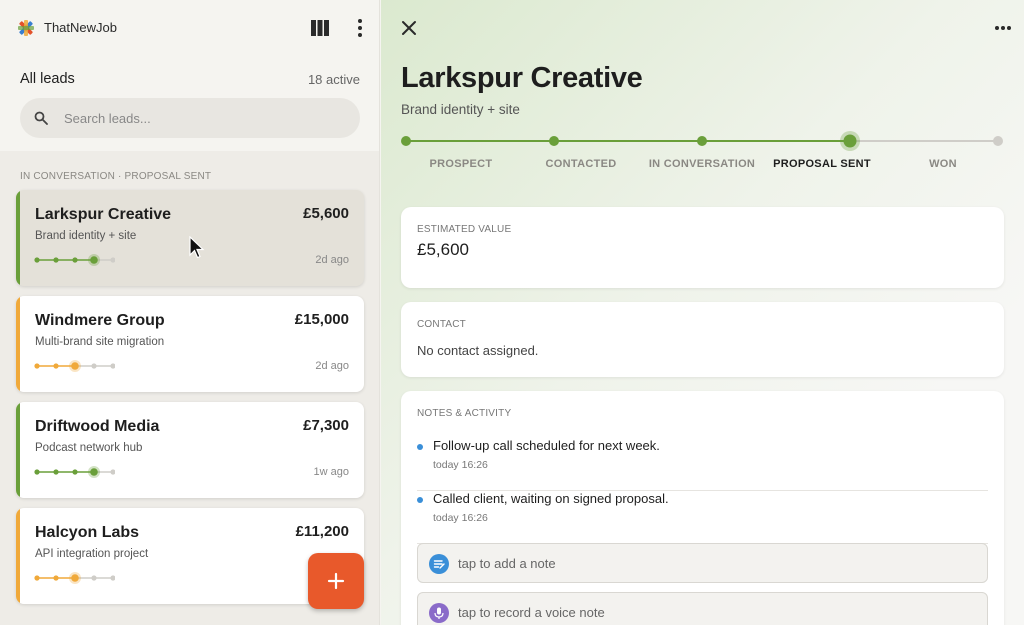 The width and height of the screenshot is (1024, 625). I want to click on cursor-icon, so click(197, 247).